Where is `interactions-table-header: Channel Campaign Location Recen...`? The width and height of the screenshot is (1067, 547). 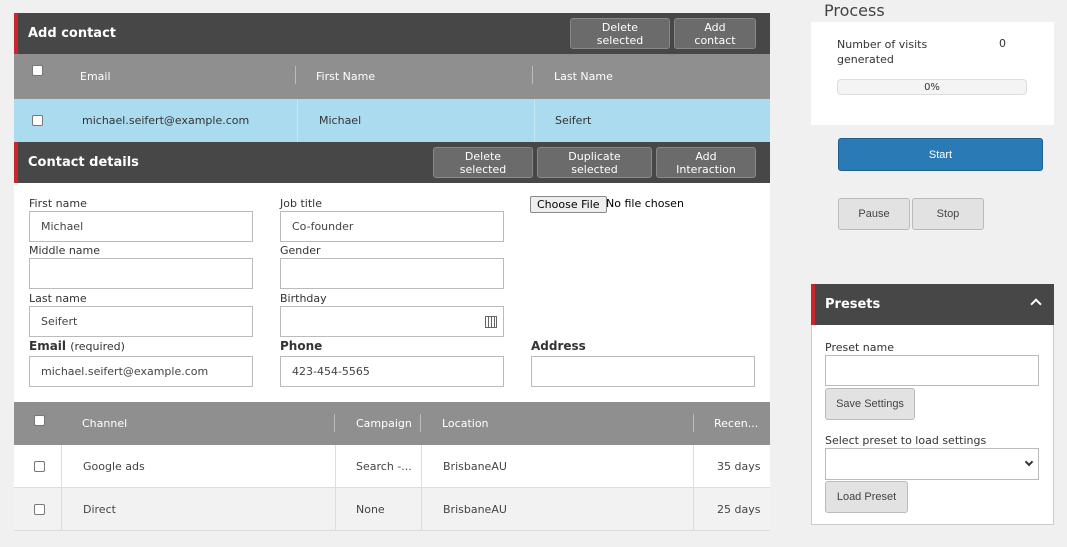
interactions-table-header: Channel Campaign Location Recen... is located at coordinates (392, 423).